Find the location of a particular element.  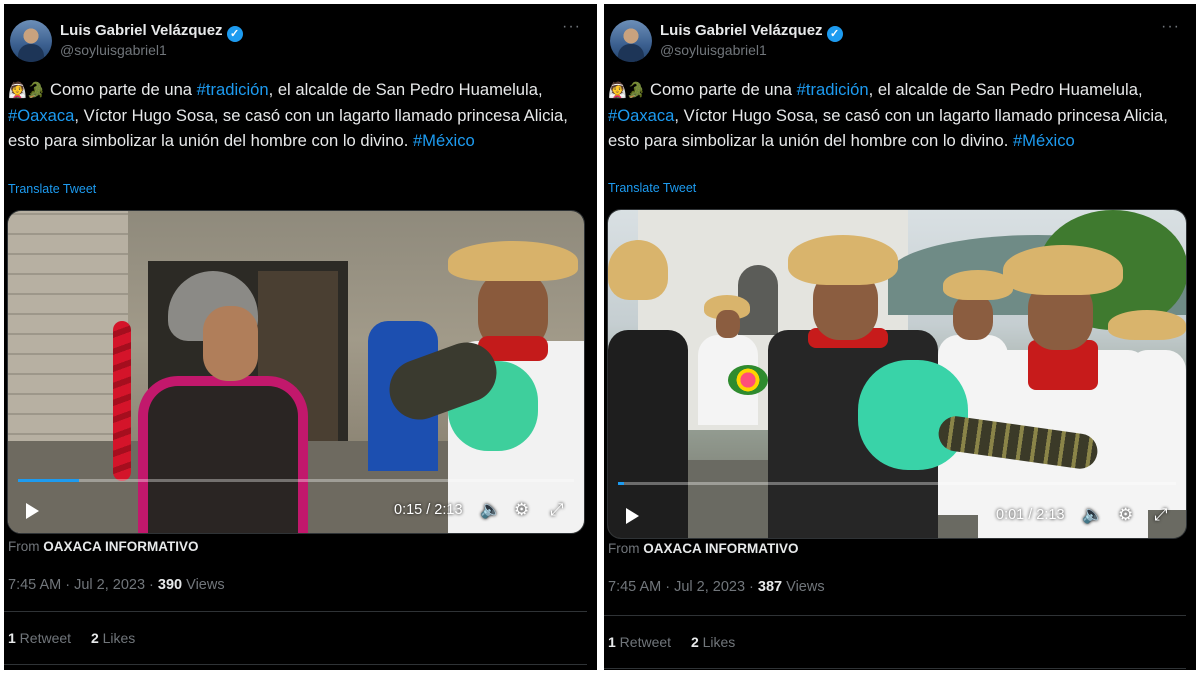

tweet-meta: 7:45 AM · Jul 2, 2023 · 390 Views is located at coordinates (116, 585).